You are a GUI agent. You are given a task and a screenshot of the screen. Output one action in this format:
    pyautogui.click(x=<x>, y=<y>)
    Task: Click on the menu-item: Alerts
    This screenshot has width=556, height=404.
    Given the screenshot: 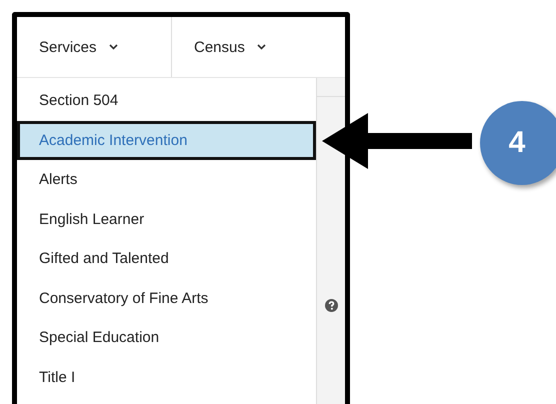 What is the action you would take?
    pyautogui.click(x=166, y=180)
    